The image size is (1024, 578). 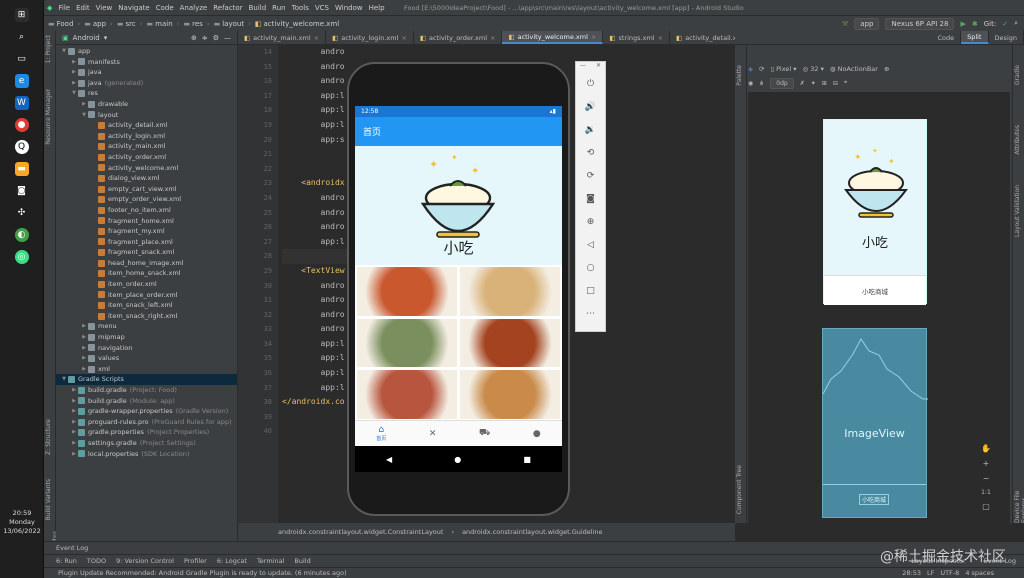 What do you see at coordinates (458, 289) in the screenshot?
I see `emulator-screen: 12:58 ▴▮ 首页 ✦ ✦ ✦ 小吃 ⌂ 首页 ✕ ⛟ ● ◀ ● ■` at bounding box center [458, 289].